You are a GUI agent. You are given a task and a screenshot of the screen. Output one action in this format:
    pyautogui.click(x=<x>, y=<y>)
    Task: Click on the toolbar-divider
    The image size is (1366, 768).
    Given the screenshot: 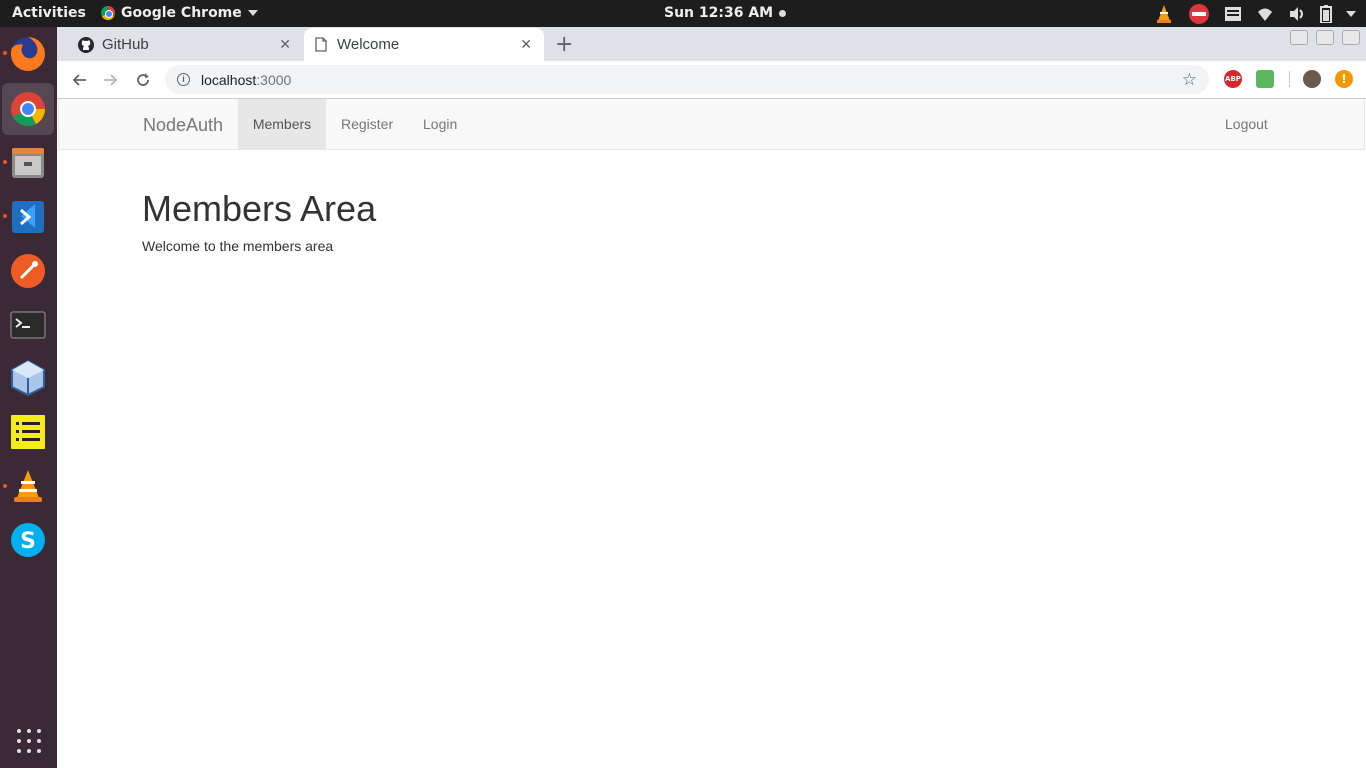 What is the action you would take?
    pyautogui.click(x=1289, y=79)
    